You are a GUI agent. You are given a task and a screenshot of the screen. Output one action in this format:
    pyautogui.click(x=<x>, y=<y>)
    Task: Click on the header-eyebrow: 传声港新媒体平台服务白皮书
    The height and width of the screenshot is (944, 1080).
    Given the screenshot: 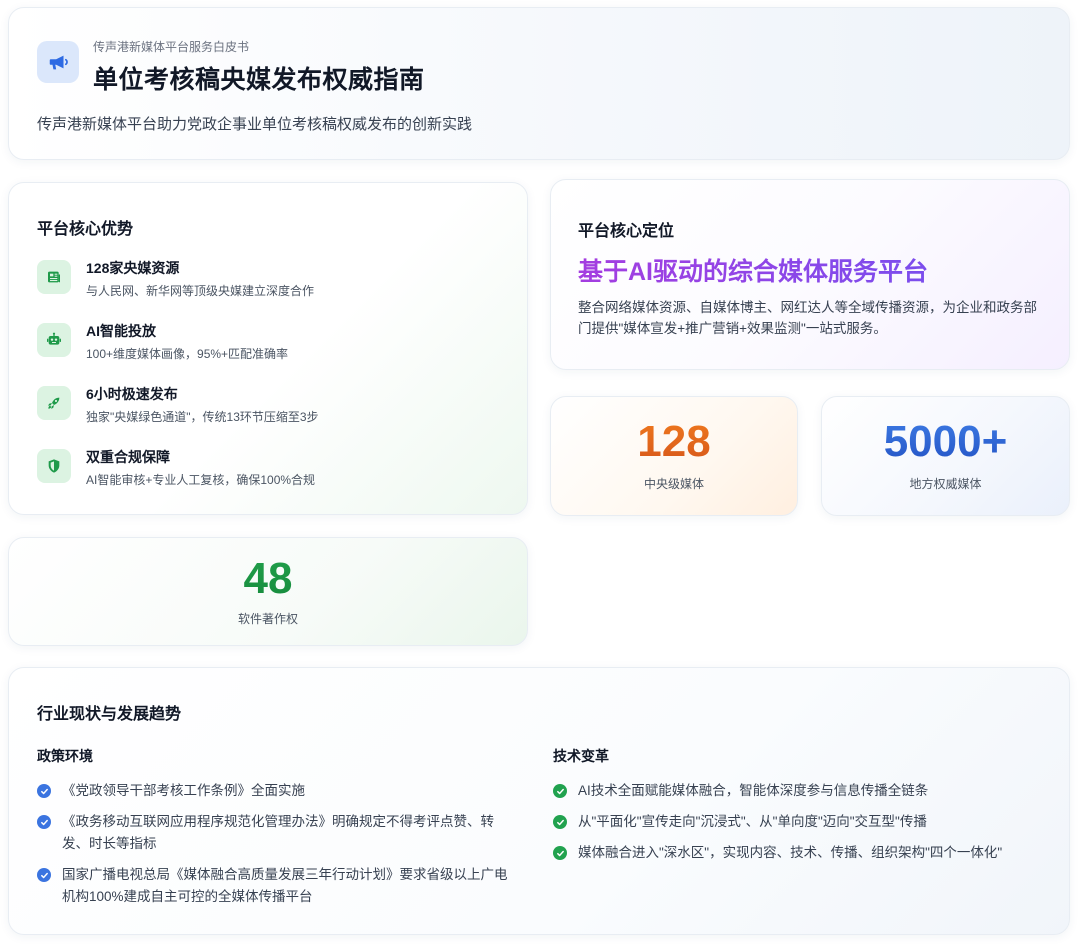 What is the action you would take?
    pyautogui.click(x=171, y=47)
    